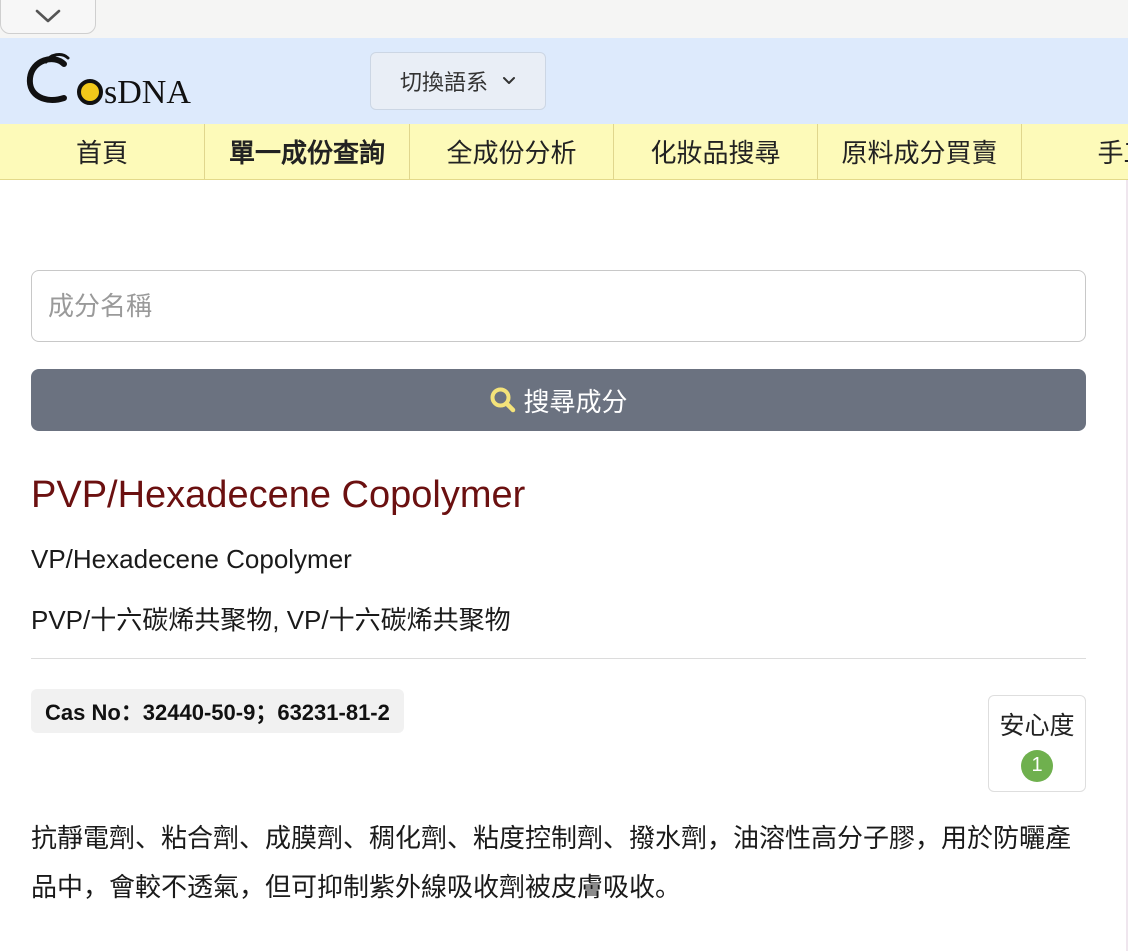 This screenshot has width=1128, height=951. I want to click on ingredient-alias-zh: PVP/十六碳烯共聚物, VP/十六碳烯共聚物, so click(271, 620).